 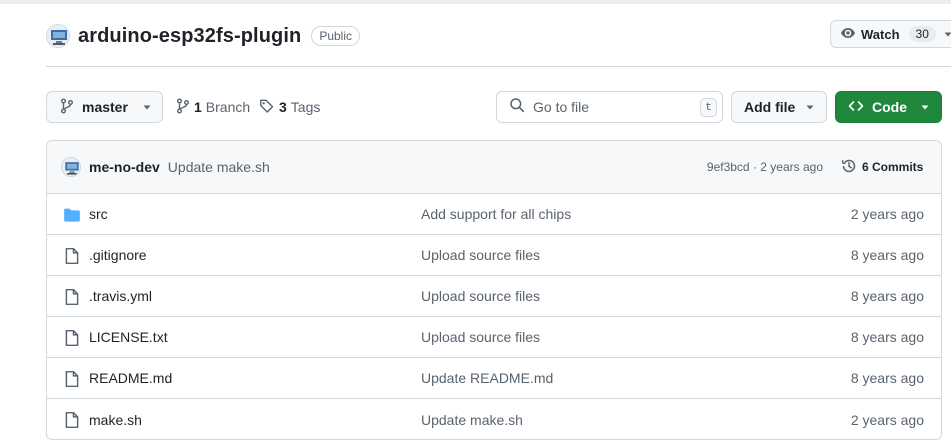 I want to click on repo-header: arduino-esp32fs-plugin Public, so click(x=203, y=36).